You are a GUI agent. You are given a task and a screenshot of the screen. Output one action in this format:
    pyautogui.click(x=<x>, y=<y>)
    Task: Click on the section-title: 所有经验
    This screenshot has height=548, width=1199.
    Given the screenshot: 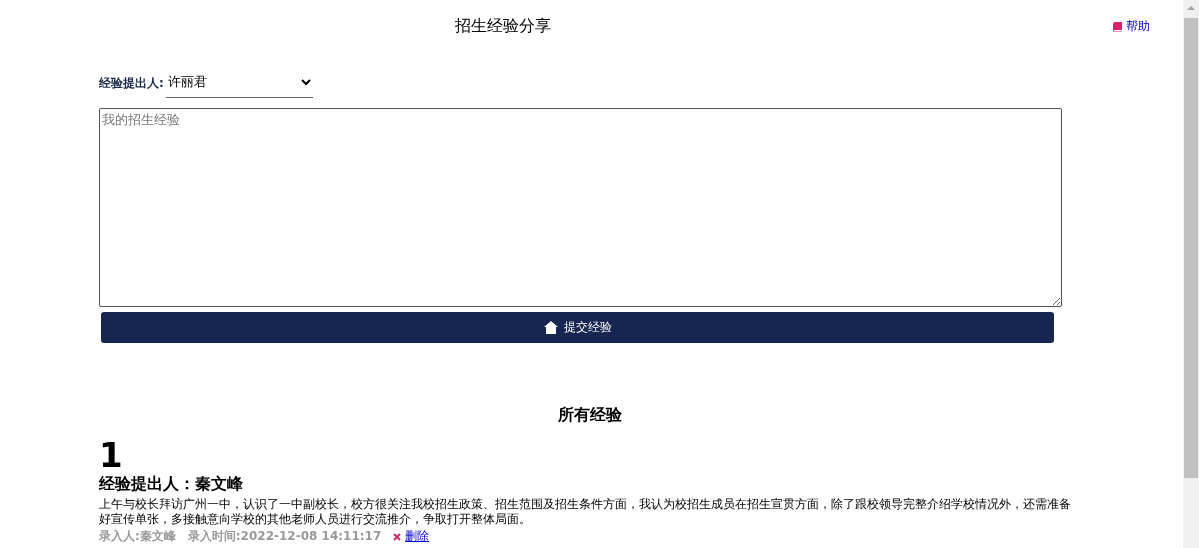 What is the action you would take?
    pyautogui.click(x=590, y=414)
    